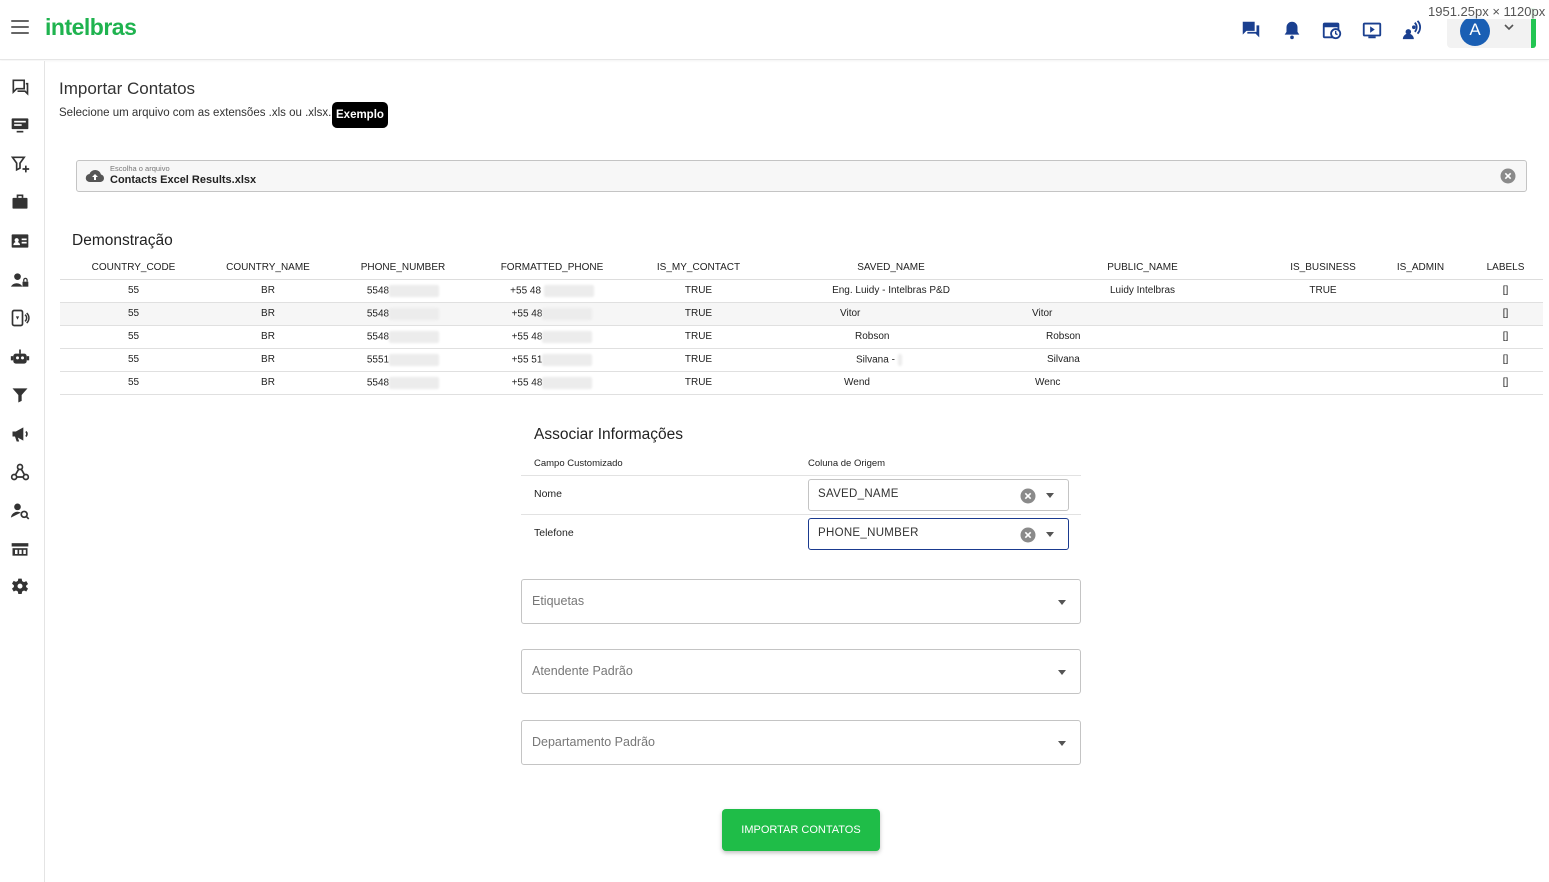  Describe the element at coordinates (868, 533) in the screenshot. I see `select-value: PHONE_NUMBER` at that location.